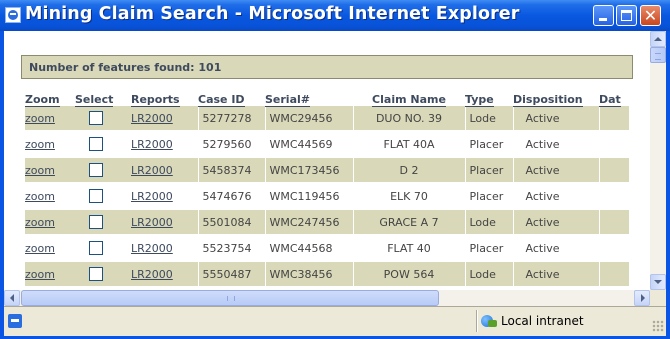  Describe the element at coordinates (658, 55) in the screenshot. I see `vertical-scroll-thumb` at that location.